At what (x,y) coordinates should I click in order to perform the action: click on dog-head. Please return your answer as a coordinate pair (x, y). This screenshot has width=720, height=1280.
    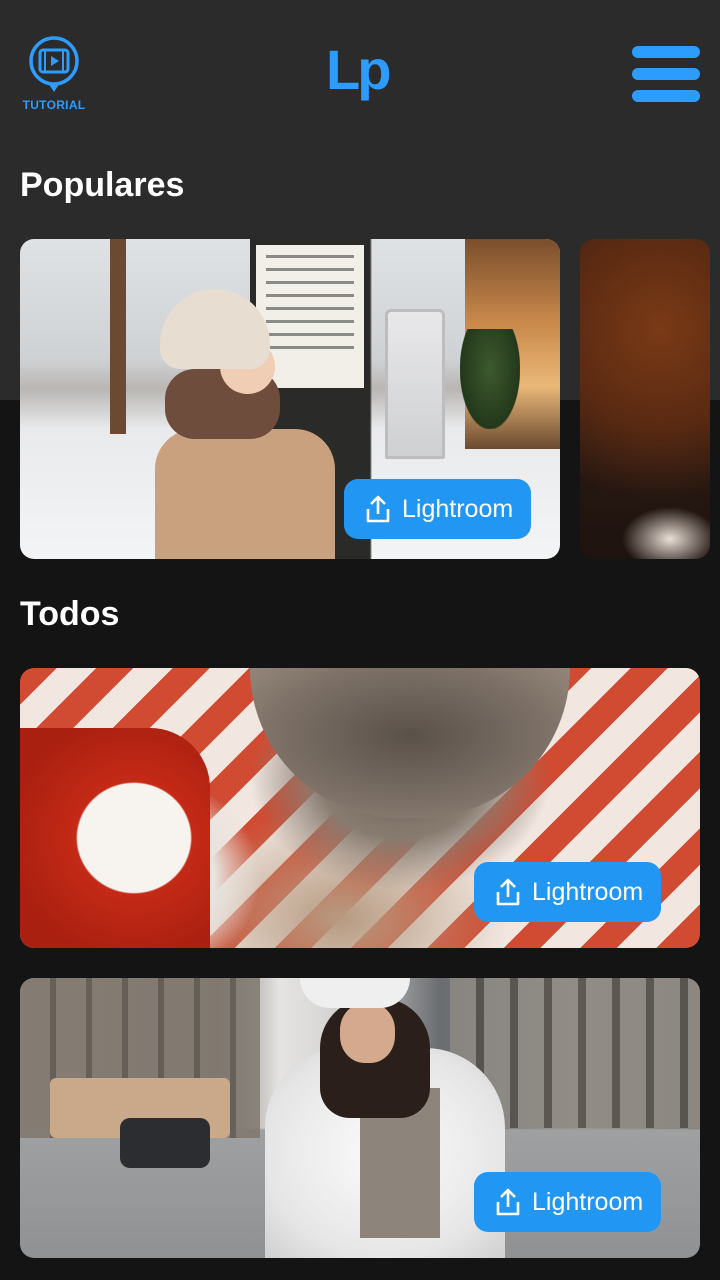
    Looking at the image, I should click on (410, 743).